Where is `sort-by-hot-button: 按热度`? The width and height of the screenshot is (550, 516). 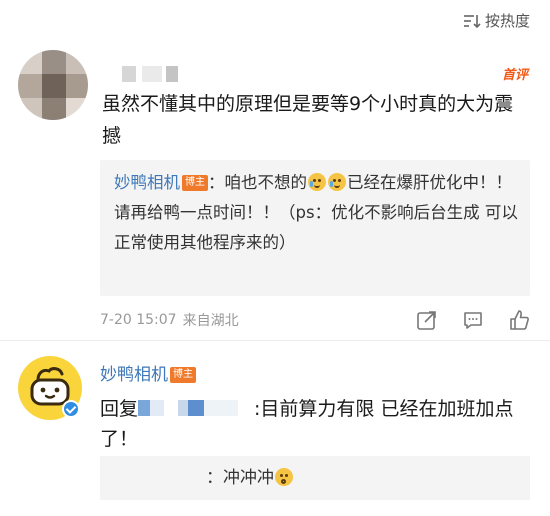 sort-by-hot-button: 按热度 is located at coordinates (496, 20).